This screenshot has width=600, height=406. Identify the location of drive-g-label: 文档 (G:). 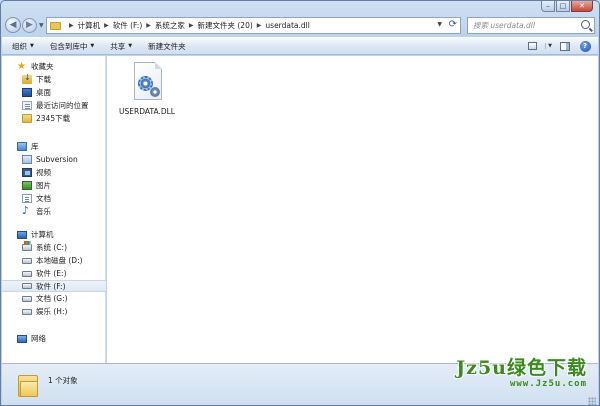
(52, 298).